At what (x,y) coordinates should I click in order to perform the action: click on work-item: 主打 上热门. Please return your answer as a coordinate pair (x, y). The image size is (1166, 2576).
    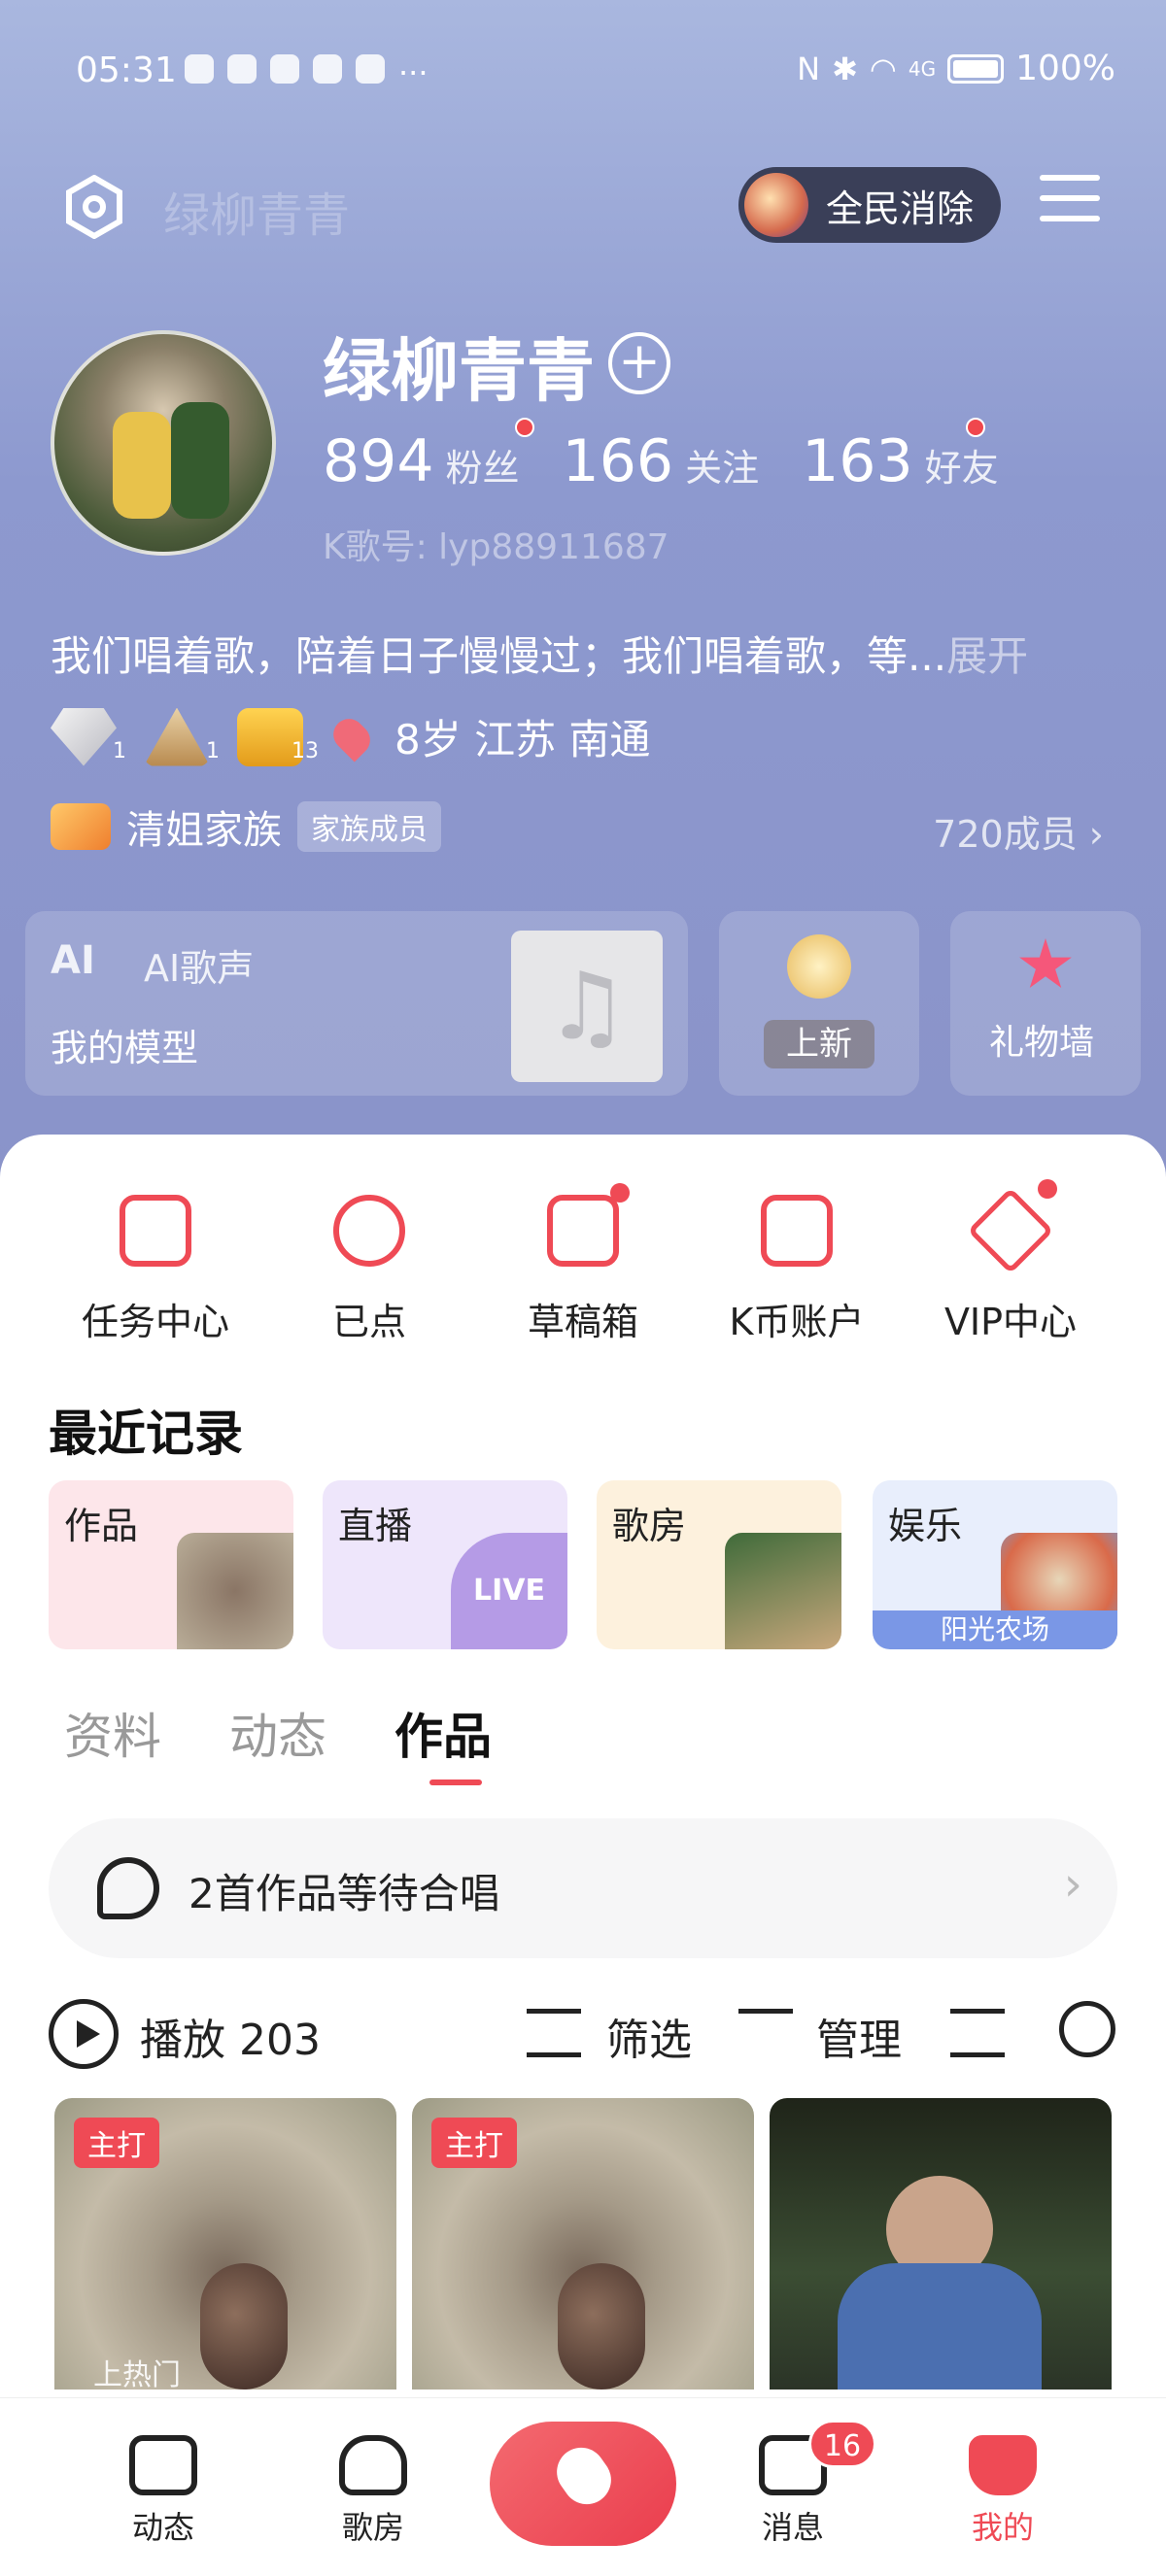
    Looking at the image, I should click on (225, 2244).